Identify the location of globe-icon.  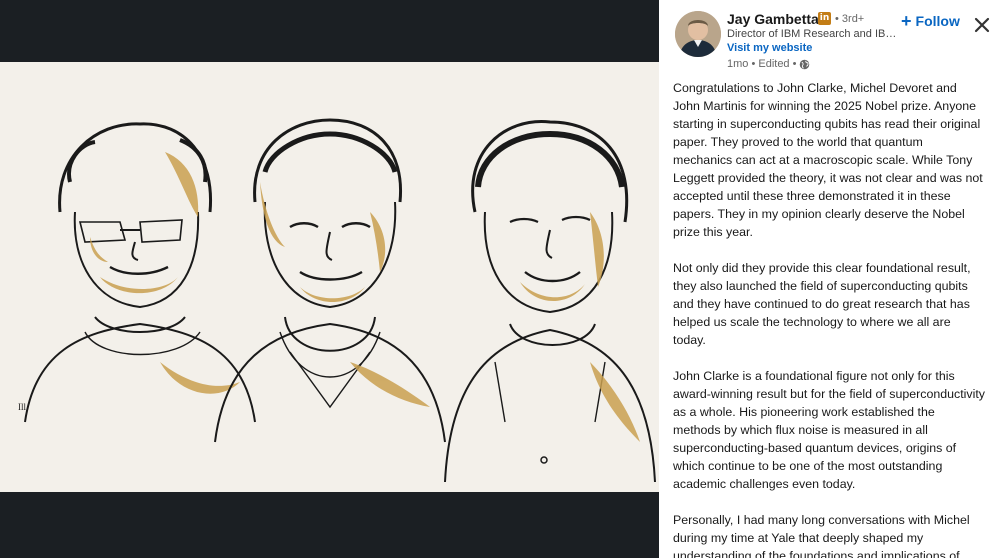
(805, 64).